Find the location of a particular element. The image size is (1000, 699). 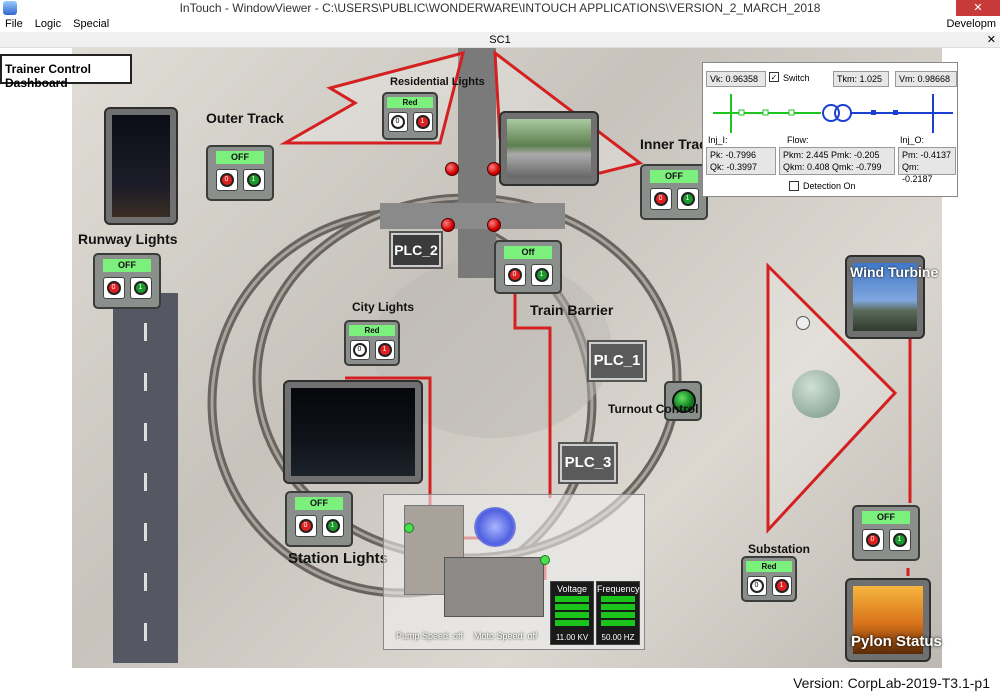

inner-track-off-button: 0 is located at coordinates (660, 199).